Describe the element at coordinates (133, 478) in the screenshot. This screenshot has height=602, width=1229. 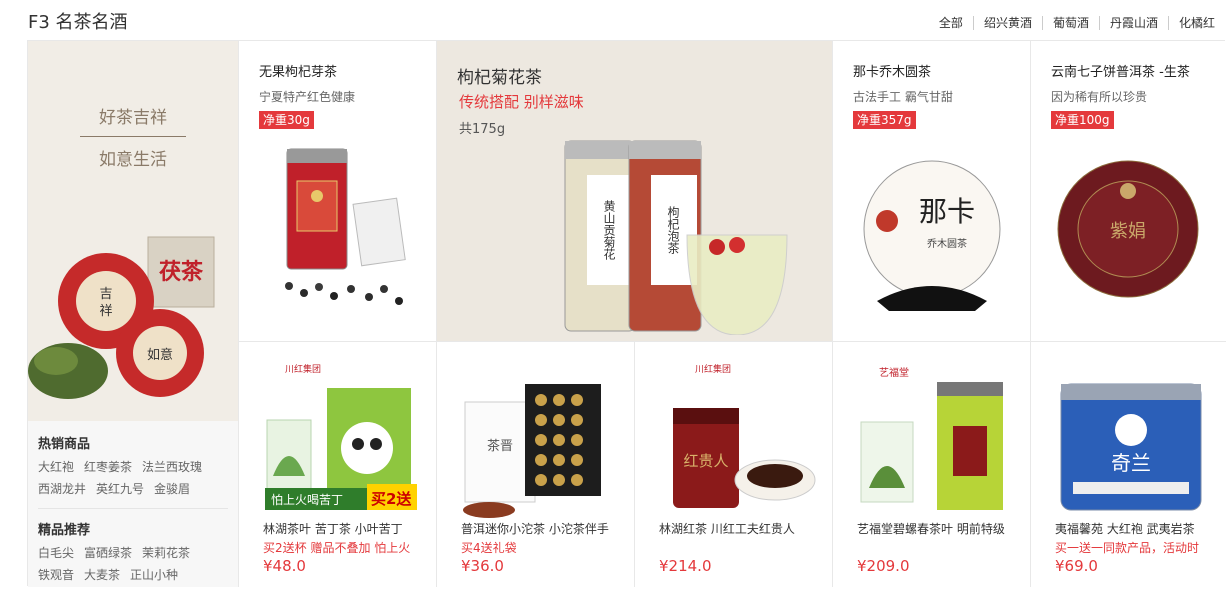
I see `hot-products-list: 大红袍 红枣姜茶 法兰西玫瑰西湖龙井 英红九号 金骏眉` at that location.